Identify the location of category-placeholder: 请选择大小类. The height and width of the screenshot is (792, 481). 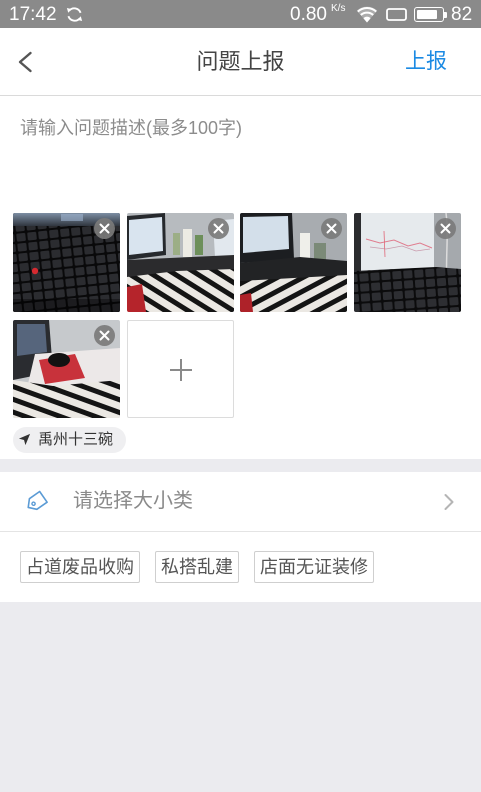
(133, 501).